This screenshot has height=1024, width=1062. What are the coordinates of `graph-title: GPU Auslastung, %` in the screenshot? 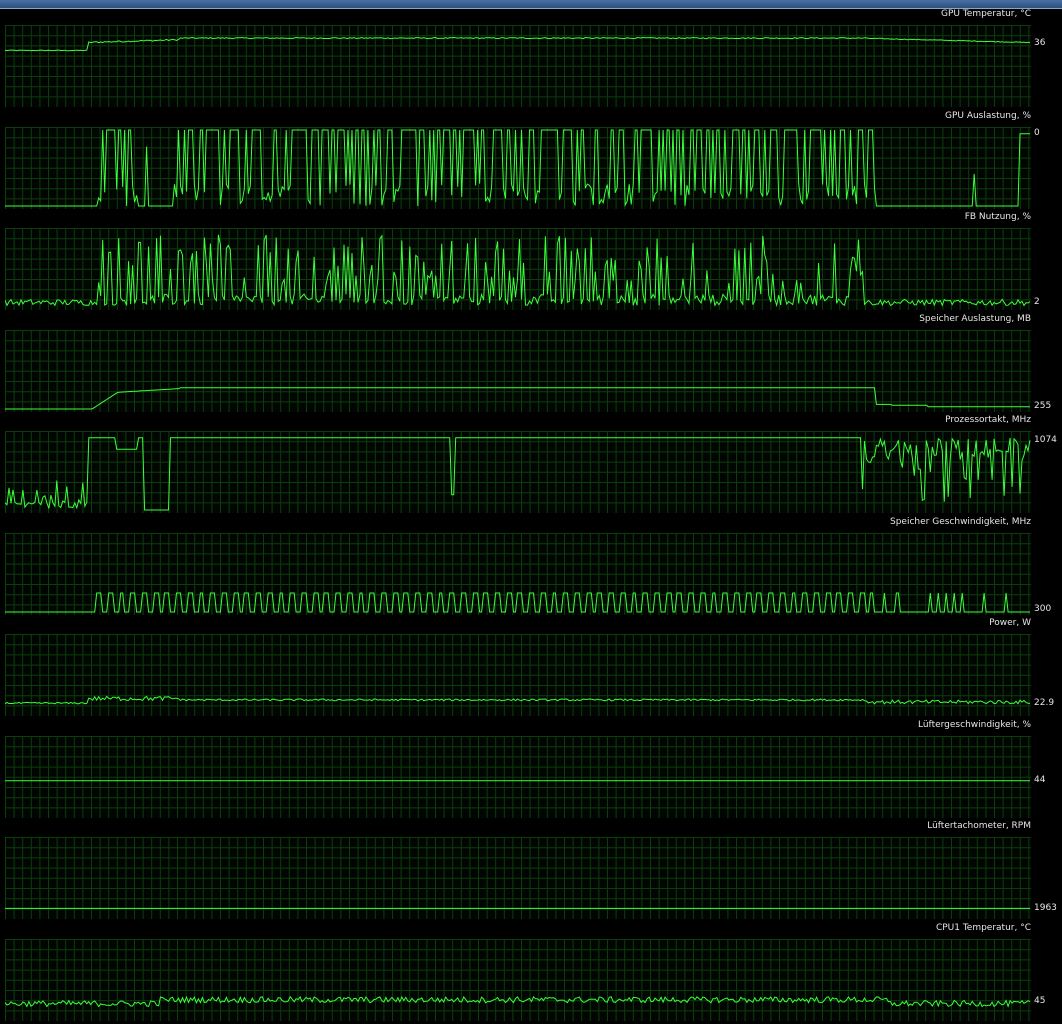 It's located at (988, 116).